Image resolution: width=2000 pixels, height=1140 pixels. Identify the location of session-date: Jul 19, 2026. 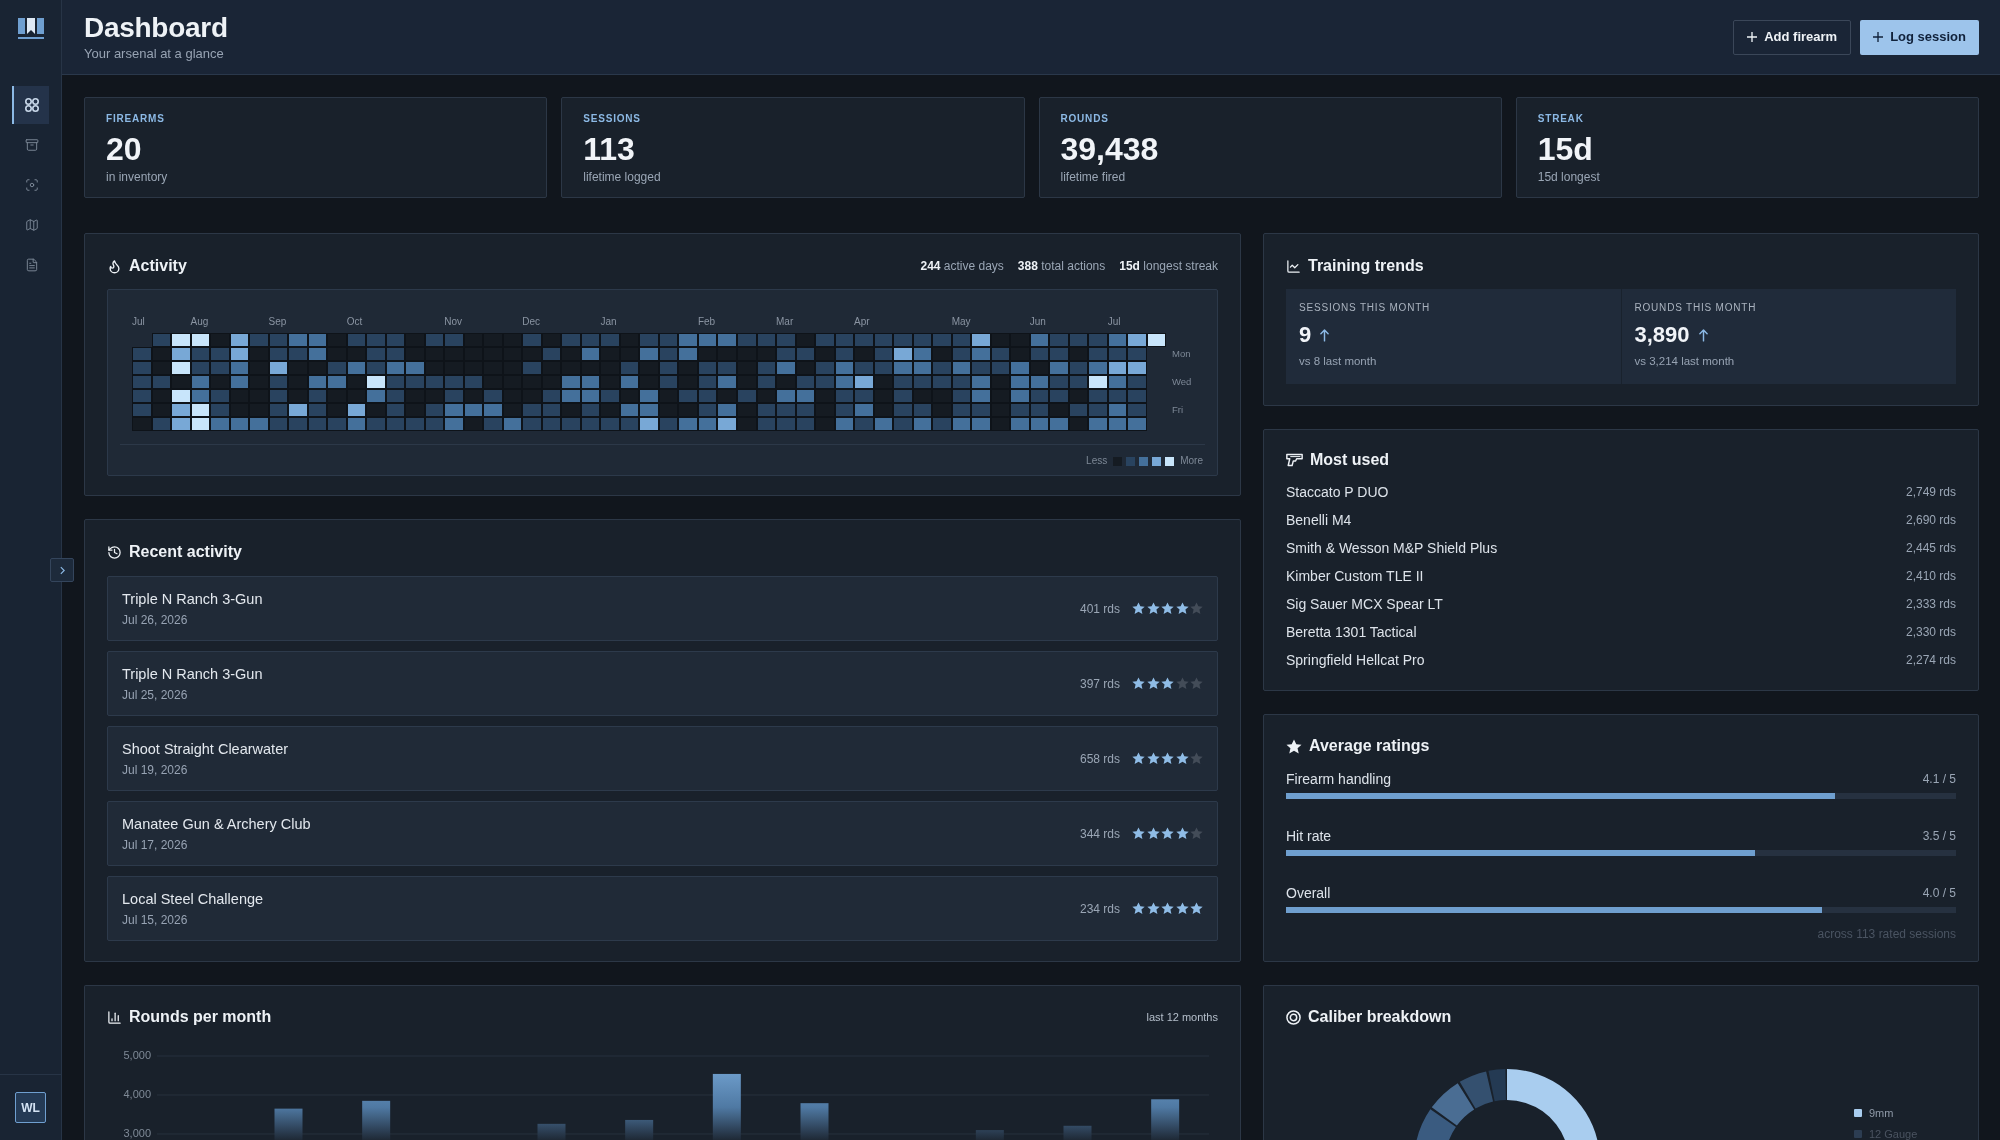
(155, 769).